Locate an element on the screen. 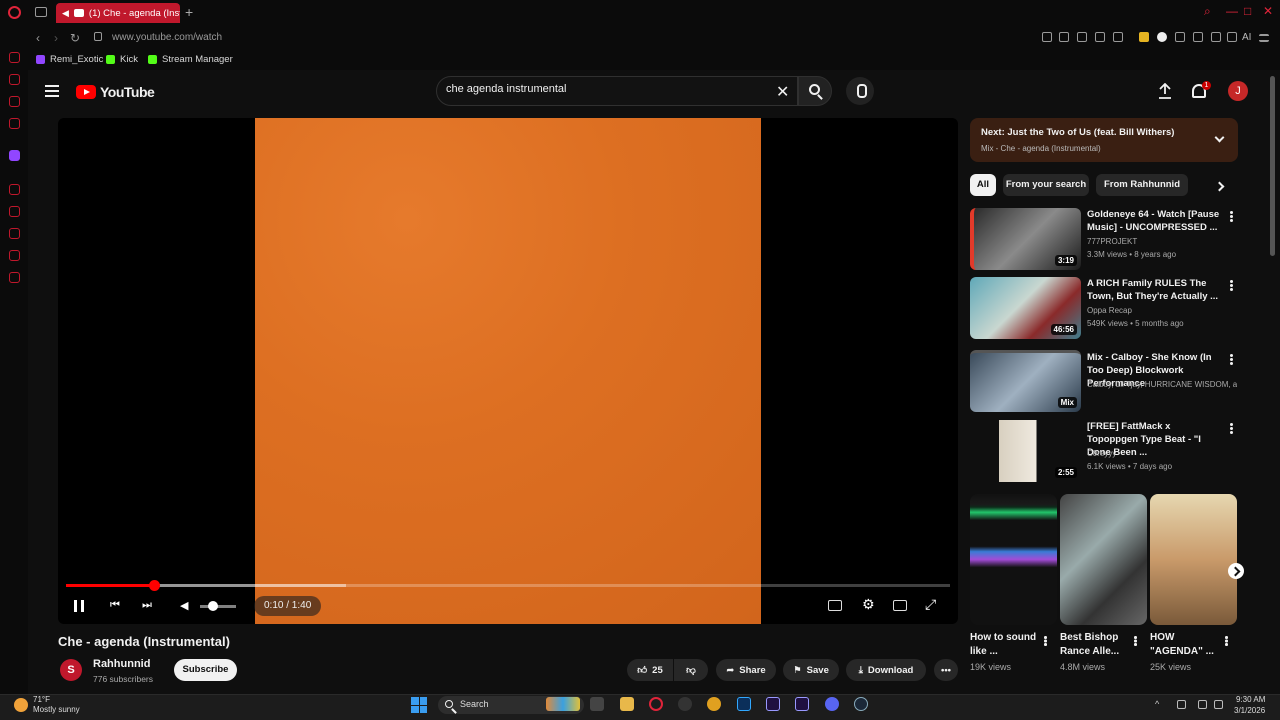 The image size is (1280, 720). url-field: www.youtube.com/watch is located at coordinates (167, 37).